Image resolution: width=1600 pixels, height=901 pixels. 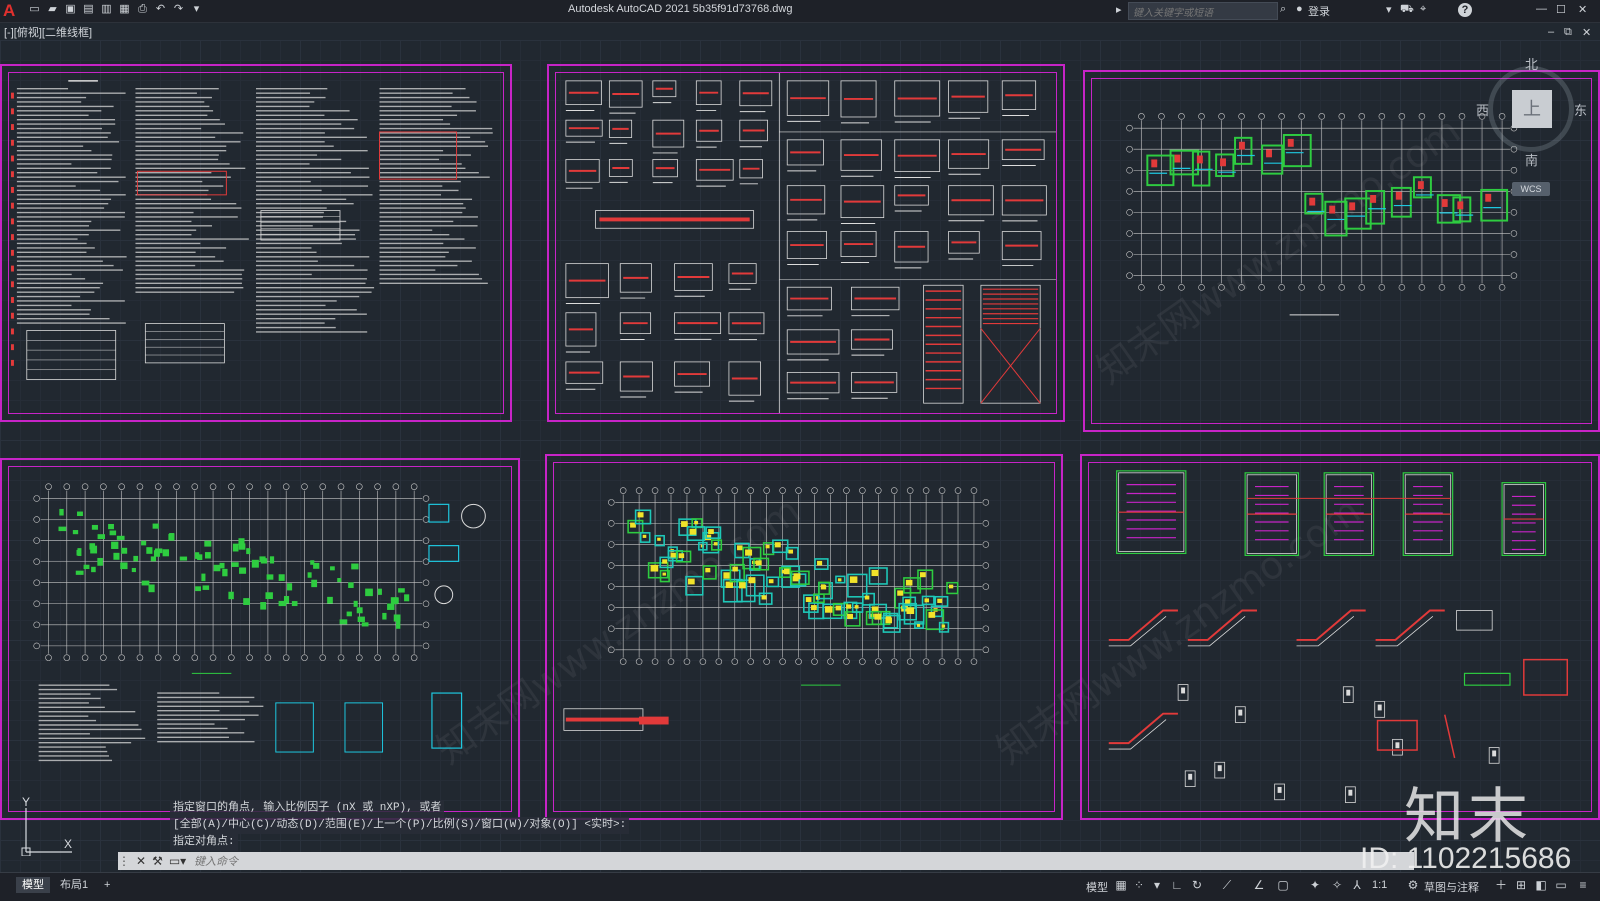 I want to click on snap-icon: ⁘, so click(x=1139, y=885).